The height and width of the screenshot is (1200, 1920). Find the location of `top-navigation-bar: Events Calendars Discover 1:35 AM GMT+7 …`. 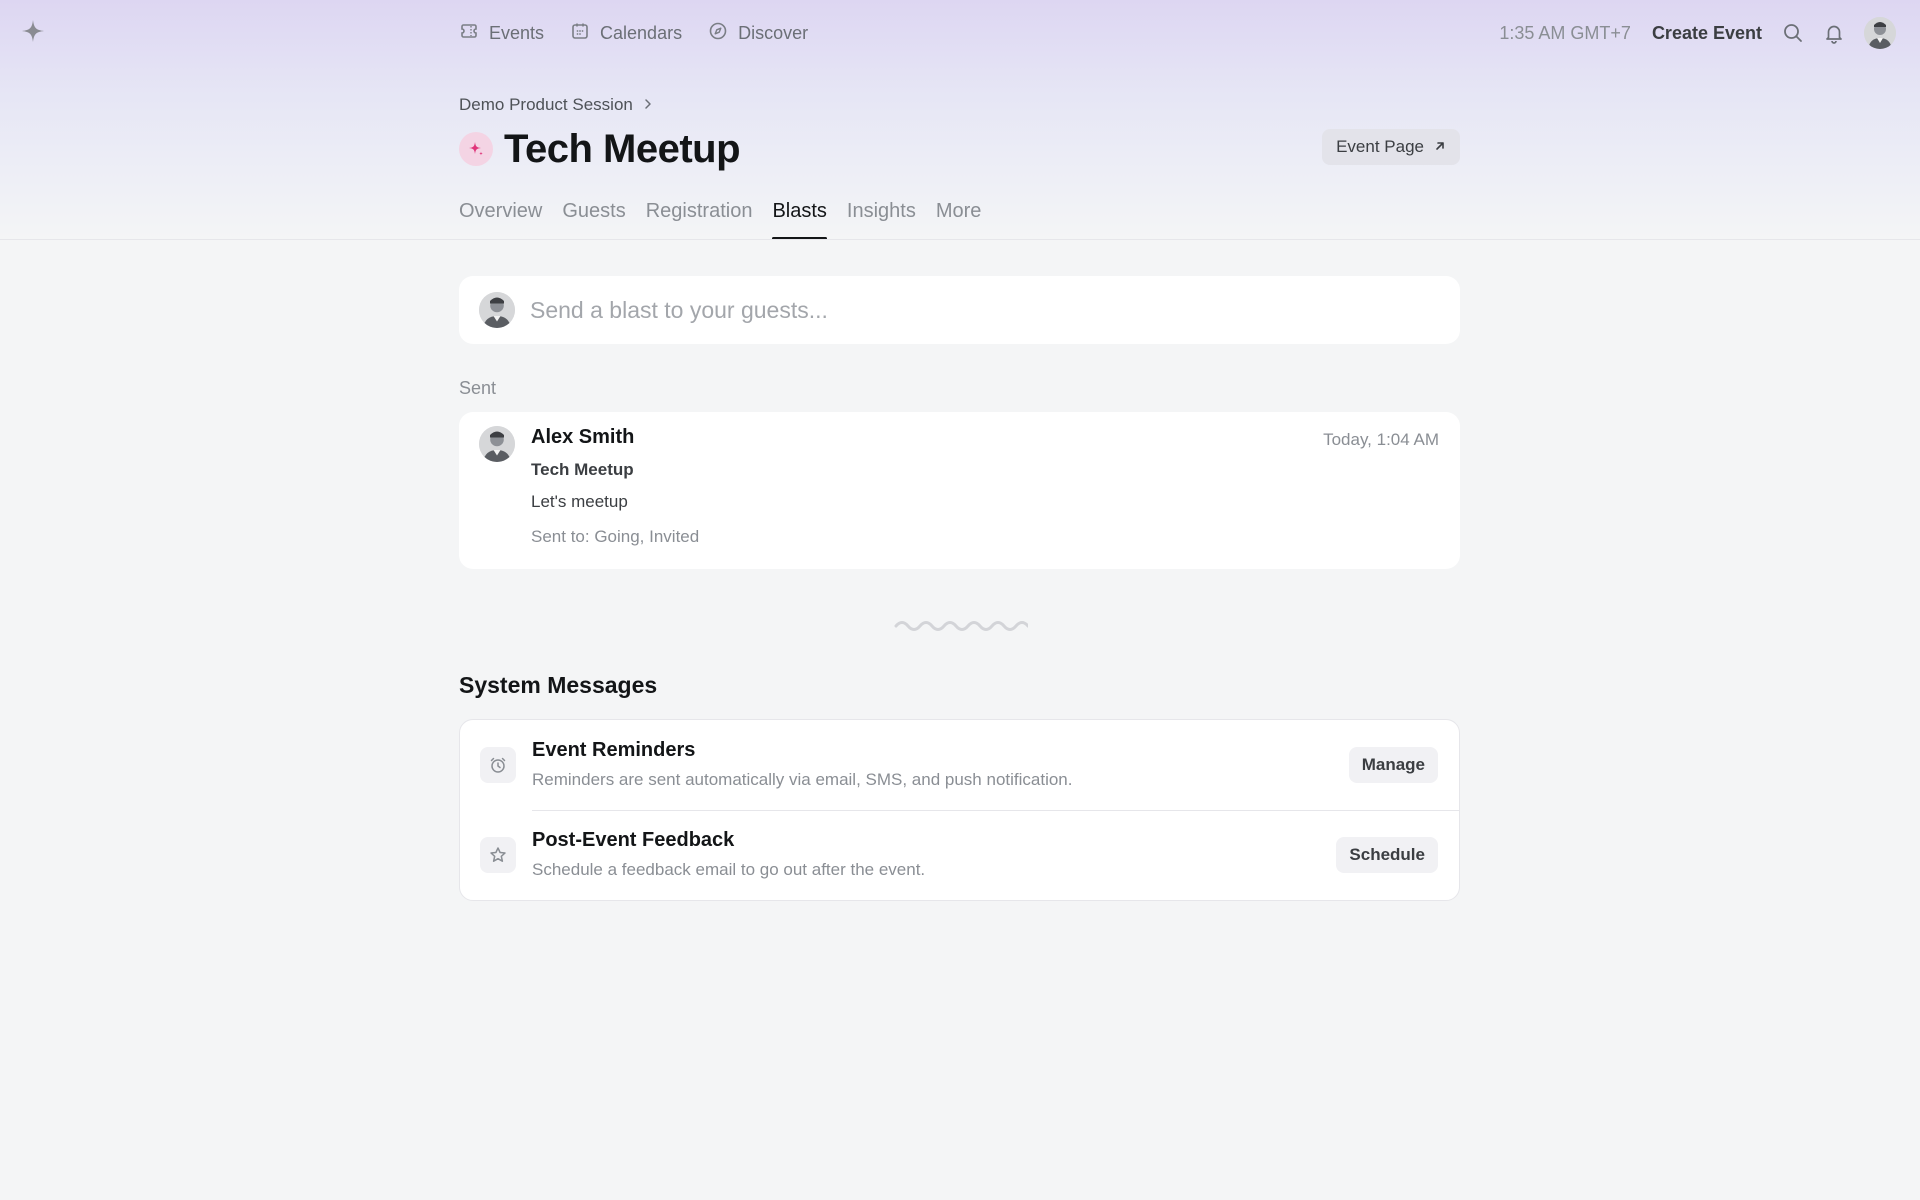

top-navigation-bar: Events Calendars Discover 1:35 AM GMT+7 … is located at coordinates (960, 33).